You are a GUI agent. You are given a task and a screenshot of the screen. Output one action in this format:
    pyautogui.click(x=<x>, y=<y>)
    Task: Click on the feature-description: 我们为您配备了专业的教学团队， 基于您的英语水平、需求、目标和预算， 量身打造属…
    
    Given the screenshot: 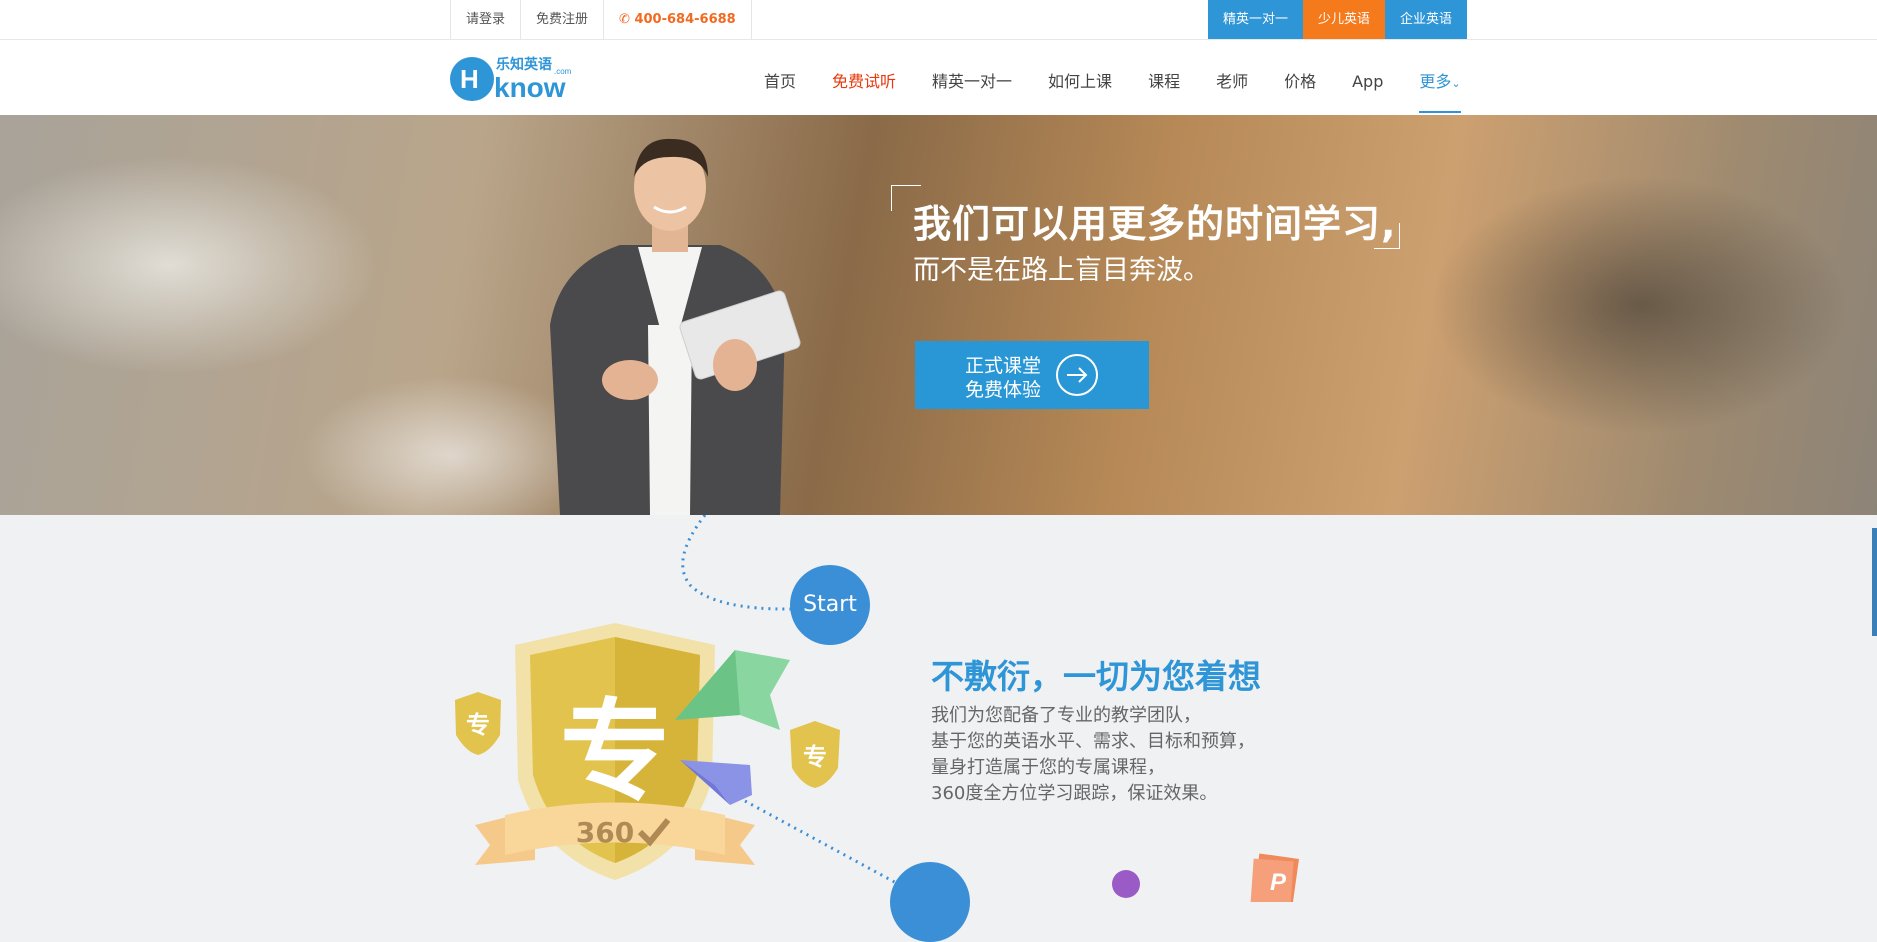 What is the action you would take?
    pyautogui.click(x=1093, y=755)
    